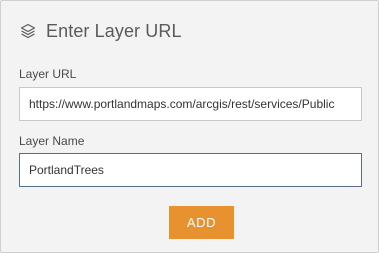 The width and height of the screenshot is (379, 253). Describe the element at coordinates (48, 74) in the screenshot. I see `layer-url-label: Layer URL` at that location.